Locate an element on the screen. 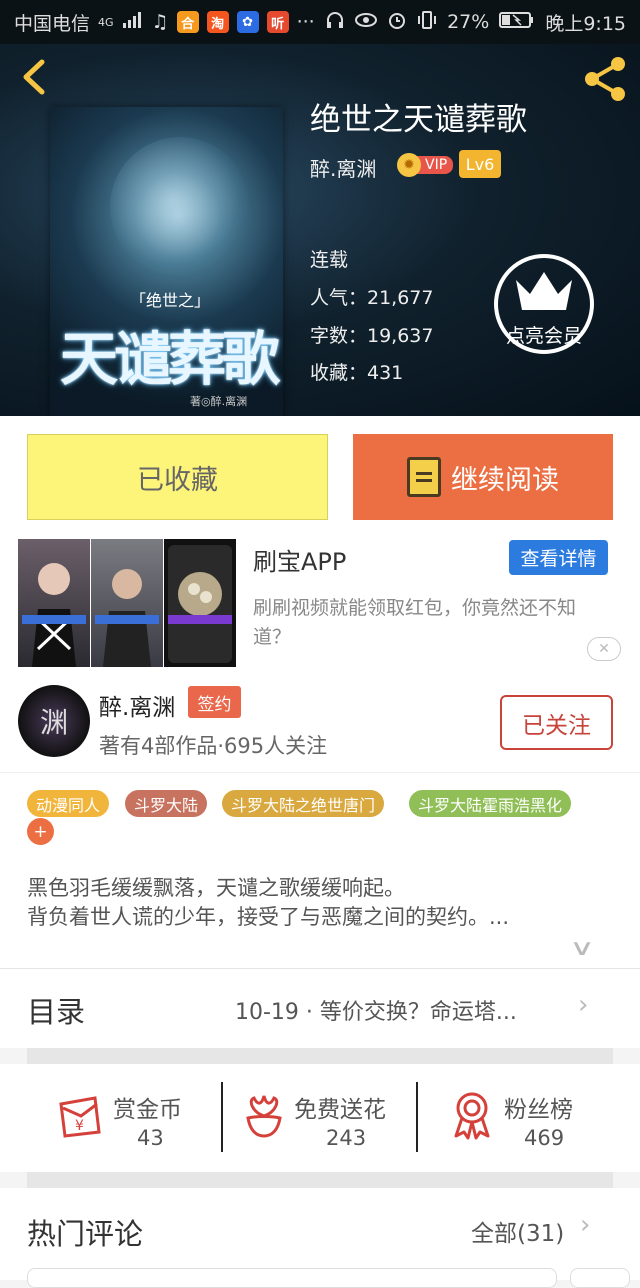  stat-value: 43 is located at coordinates (150, 1138).